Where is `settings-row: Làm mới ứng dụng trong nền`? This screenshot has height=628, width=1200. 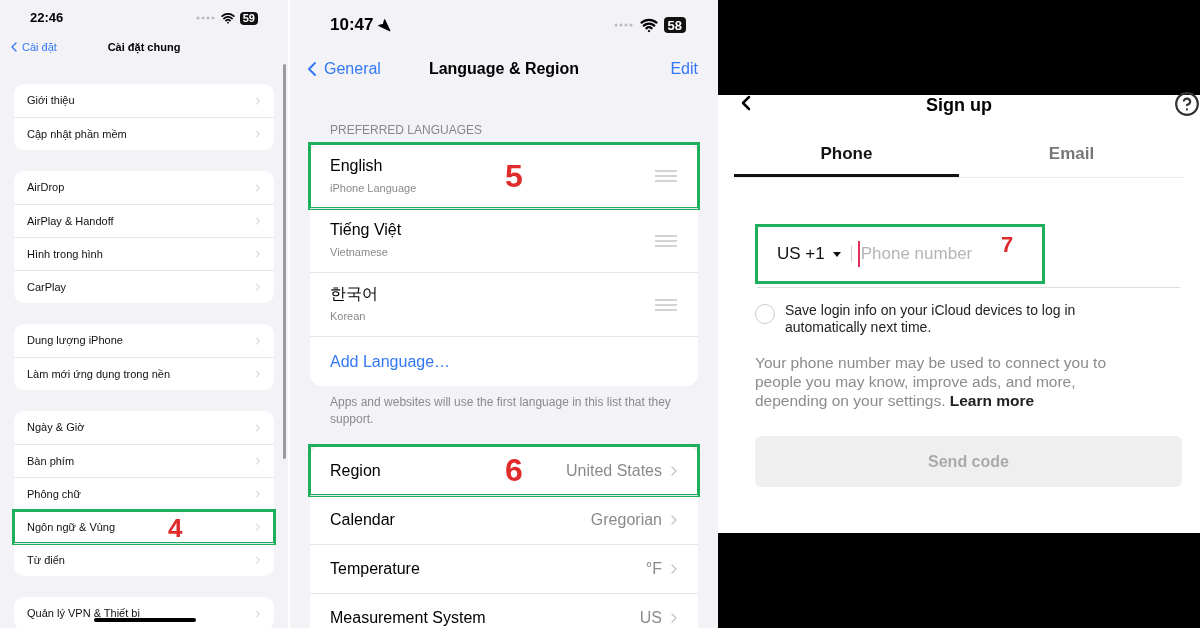
settings-row: Làm mới ứng dụng trong nền is located at coordinates (144, 373).